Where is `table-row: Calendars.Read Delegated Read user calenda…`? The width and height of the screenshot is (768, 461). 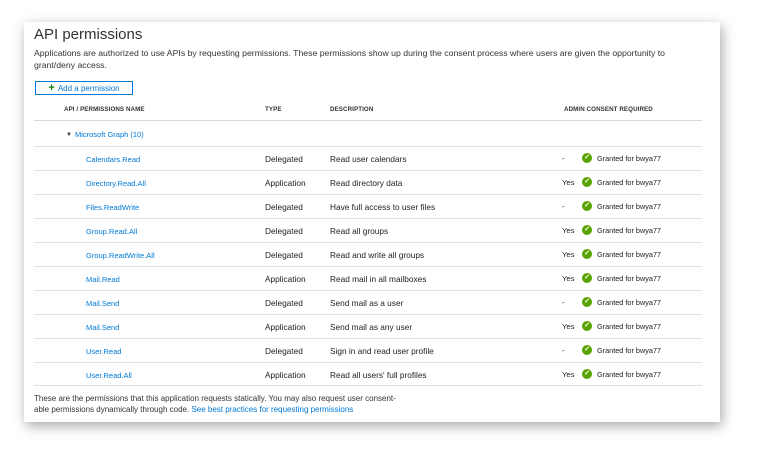
table-row: Calendars.Read Delegated Read user calenda… is located at coordinates (368, 158).